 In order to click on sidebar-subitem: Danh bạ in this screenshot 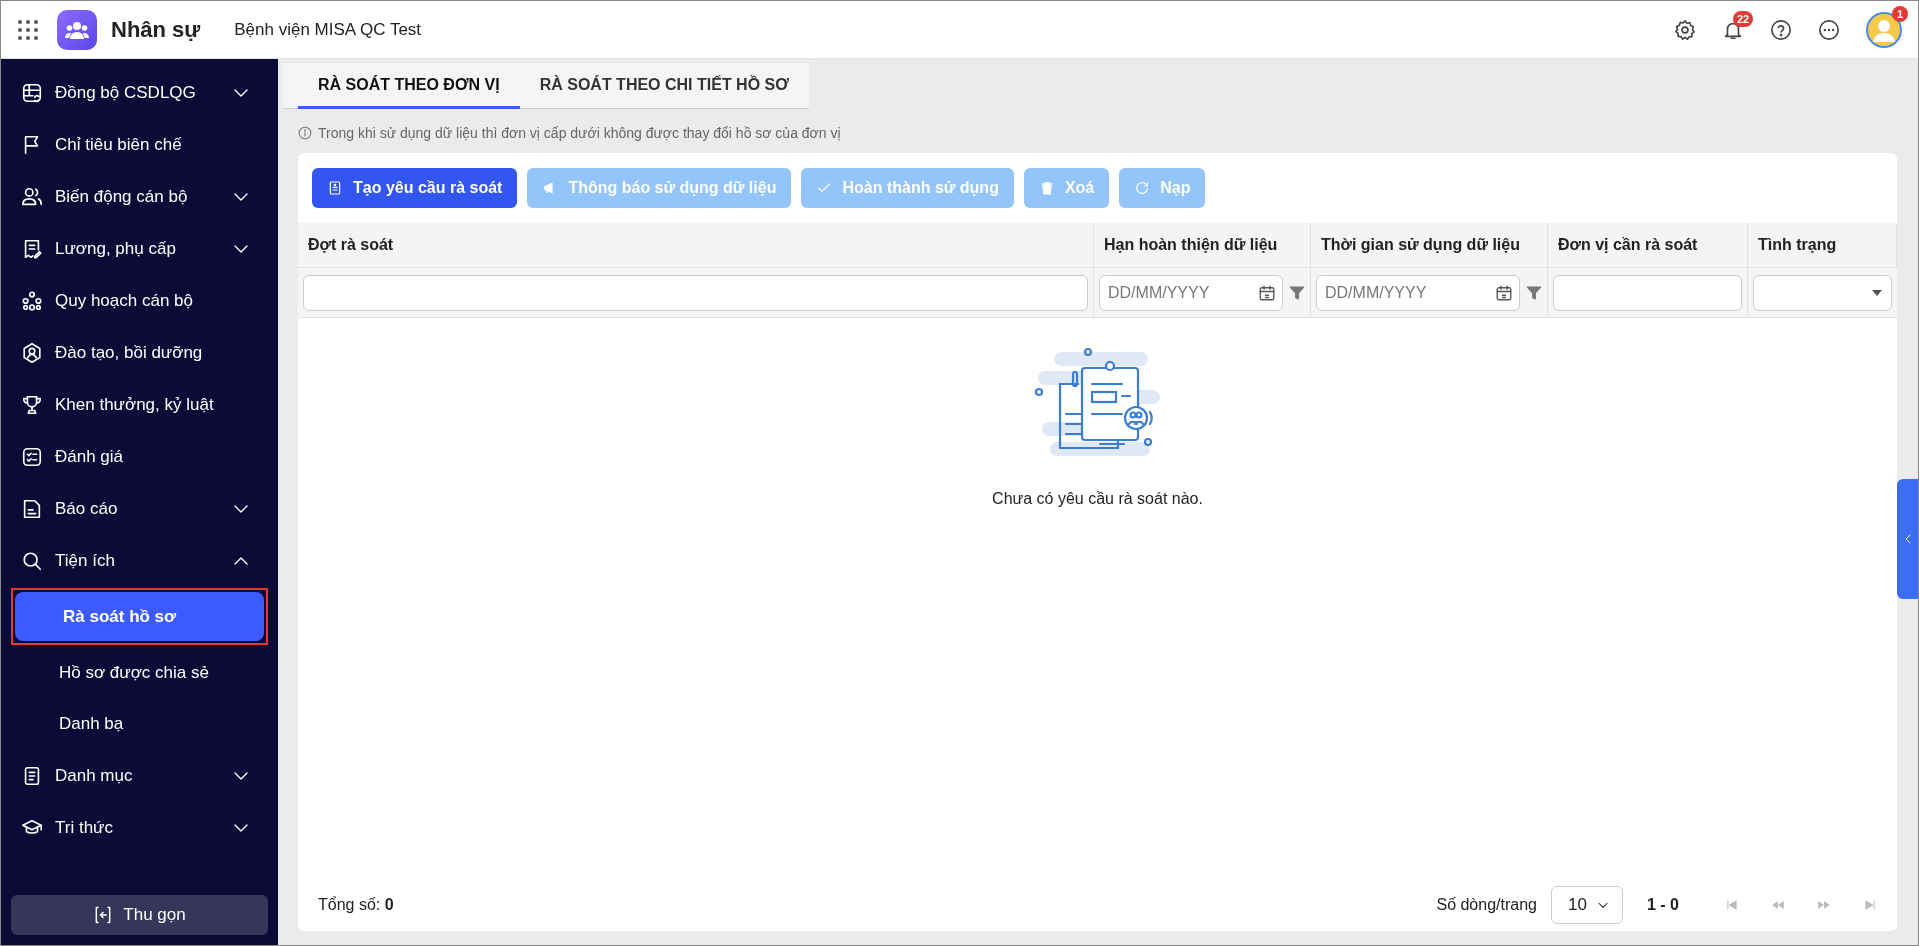, I will do `click(139, 723)`.